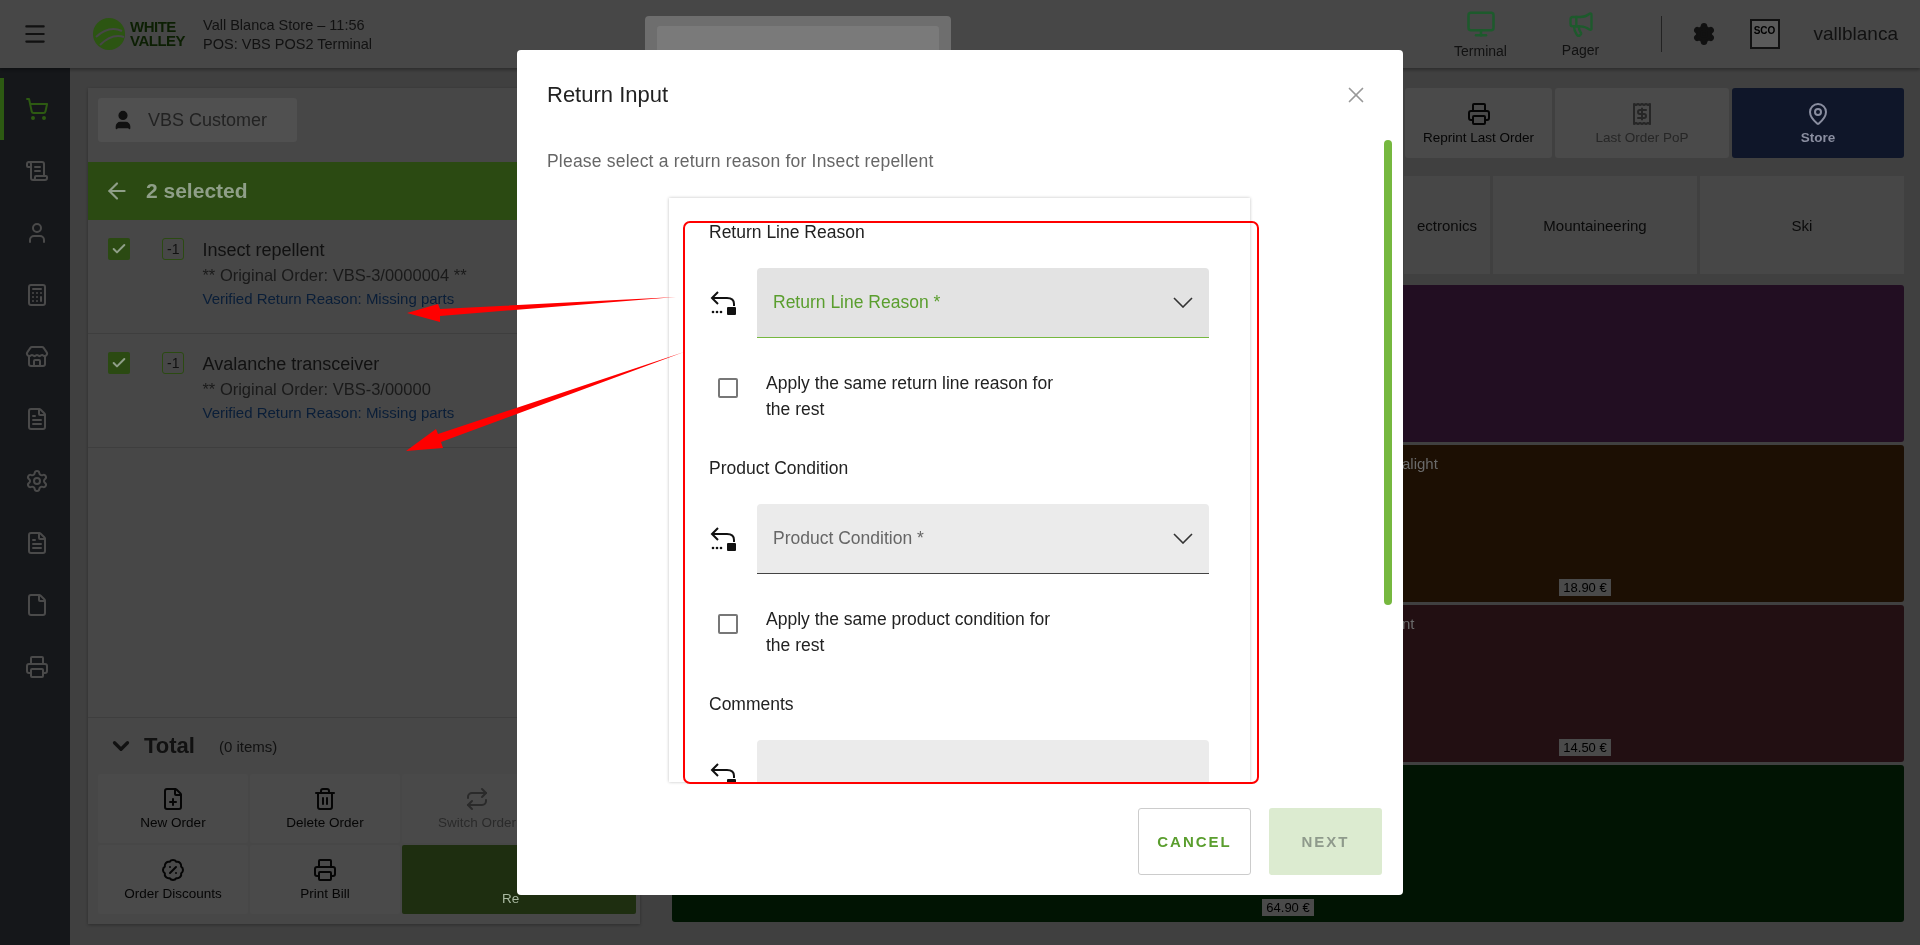 The image size is (1920, 945). What do you see at coordinates (910, 396) in the screenshot?
I see `checkbox-label: Apply the same return line reason for the rest` at bounding box center [910, 396].